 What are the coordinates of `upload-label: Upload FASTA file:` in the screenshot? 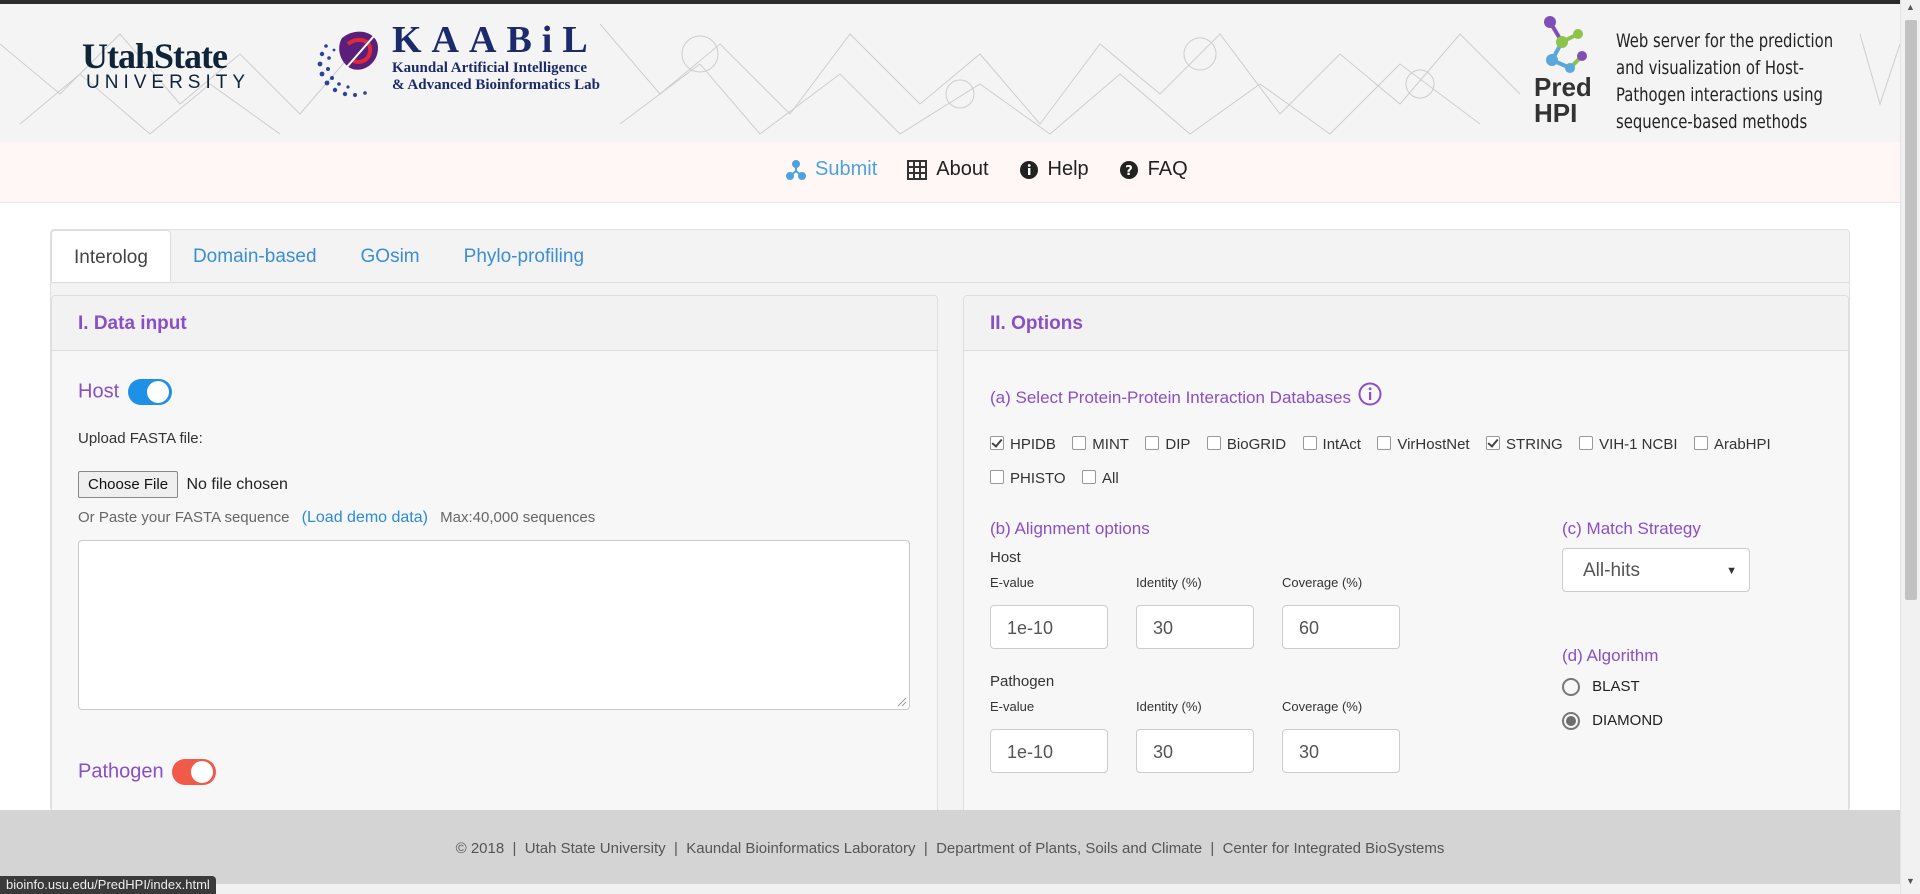 It's located at (140, 438).